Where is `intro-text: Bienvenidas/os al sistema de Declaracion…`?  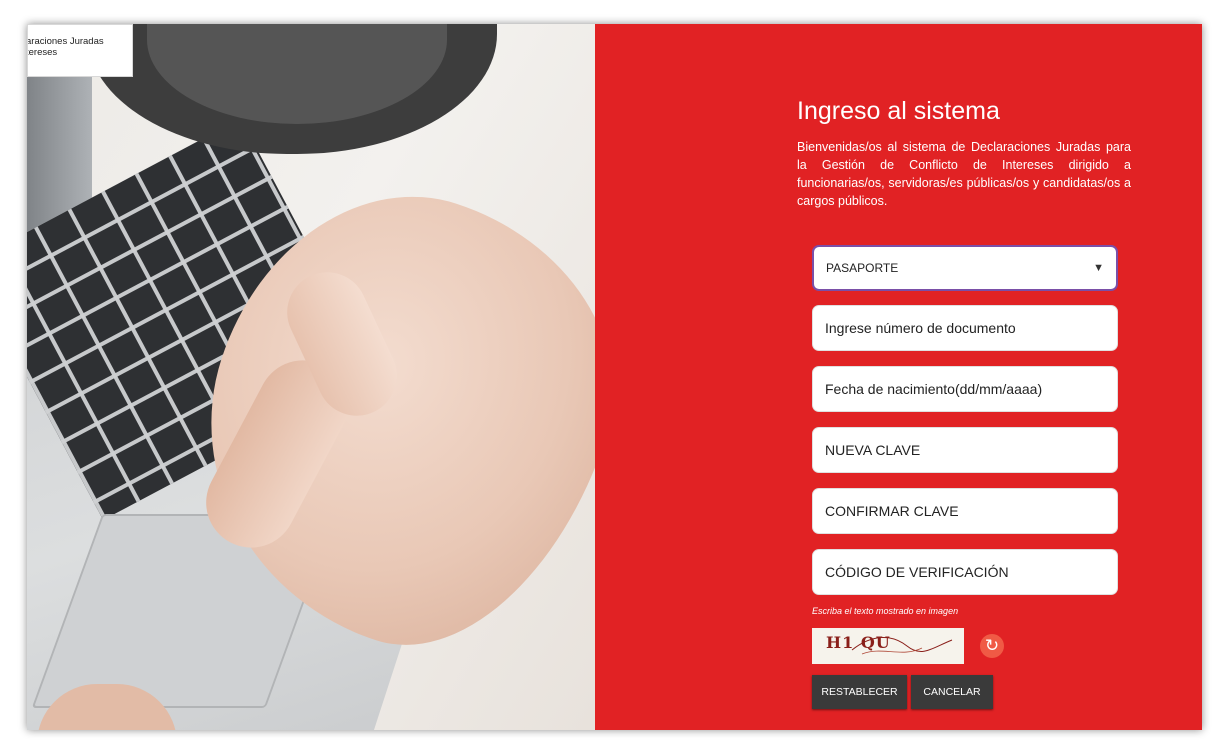 intro-text: Bienvenidas/os al sistema de Declaracion… is located at coordinates (964, 174).